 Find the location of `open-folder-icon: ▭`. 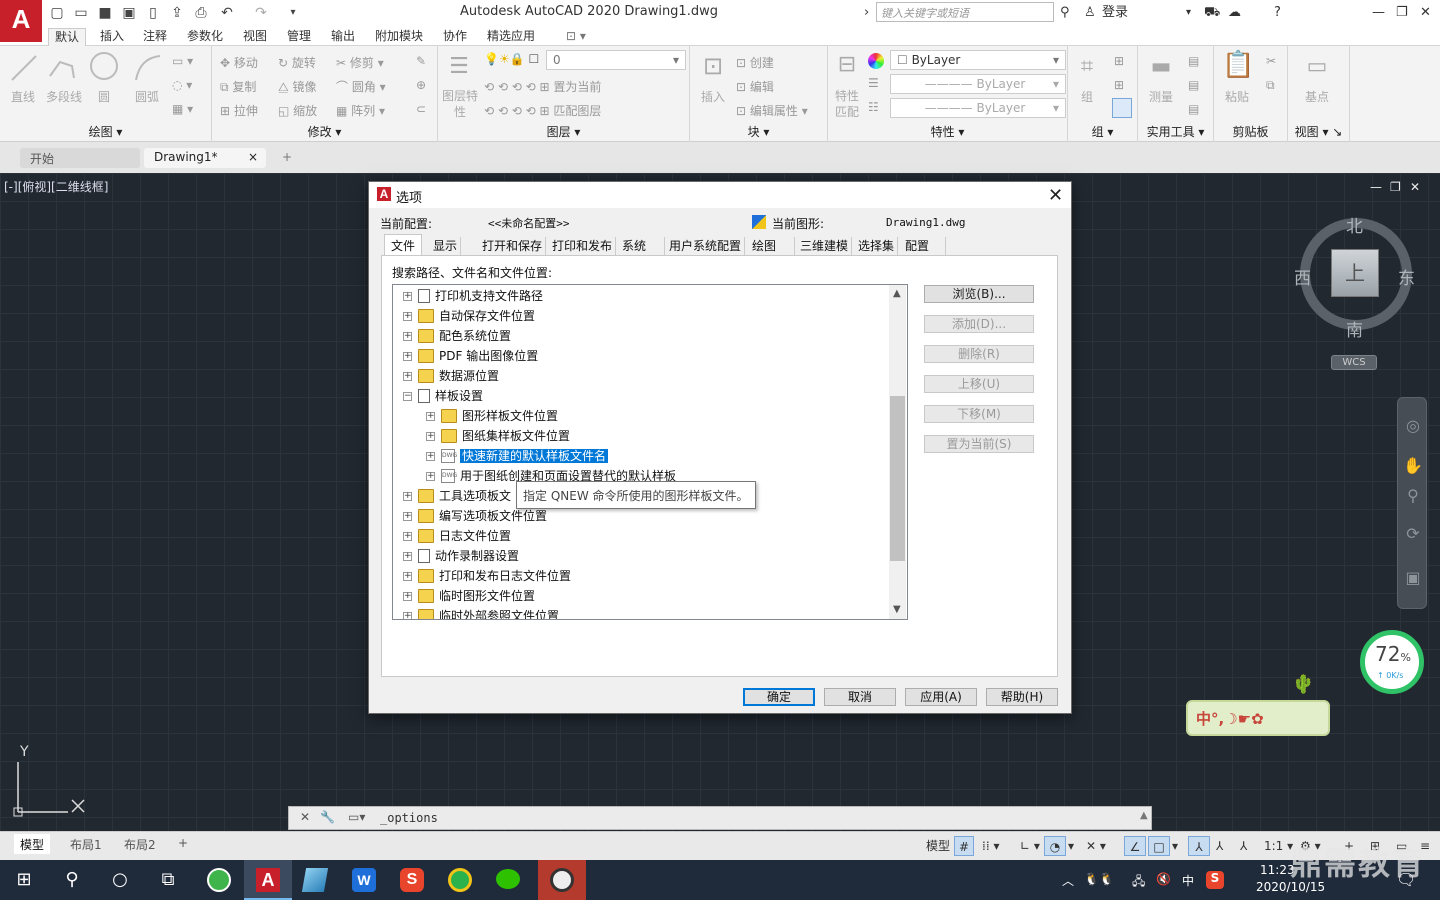

open-folder-icon: ▭ is located at coordinates (81, 13).